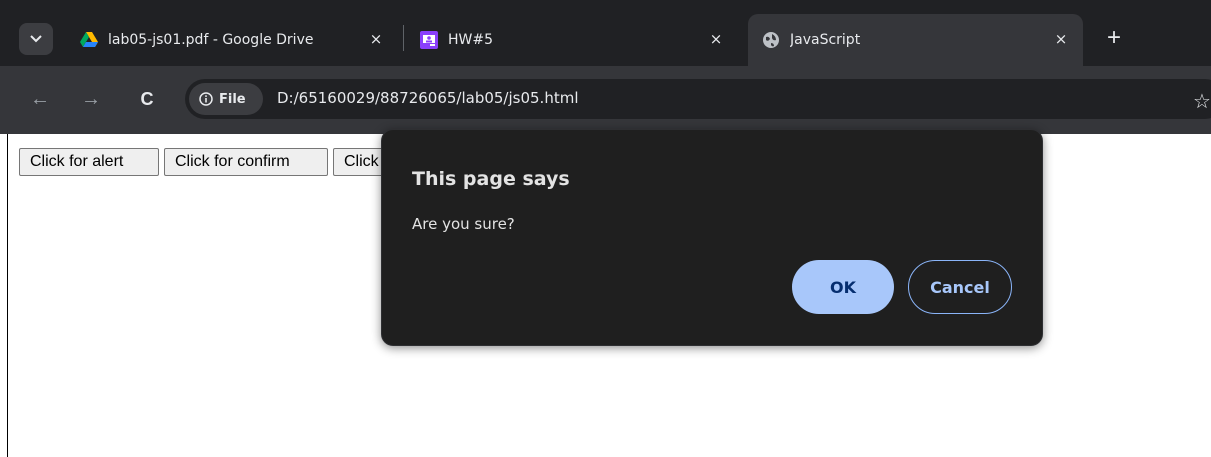  What do you see at coordinates (771, 40) in the screenshot?
I see `globe-icon` at bounding box center [771, 40].